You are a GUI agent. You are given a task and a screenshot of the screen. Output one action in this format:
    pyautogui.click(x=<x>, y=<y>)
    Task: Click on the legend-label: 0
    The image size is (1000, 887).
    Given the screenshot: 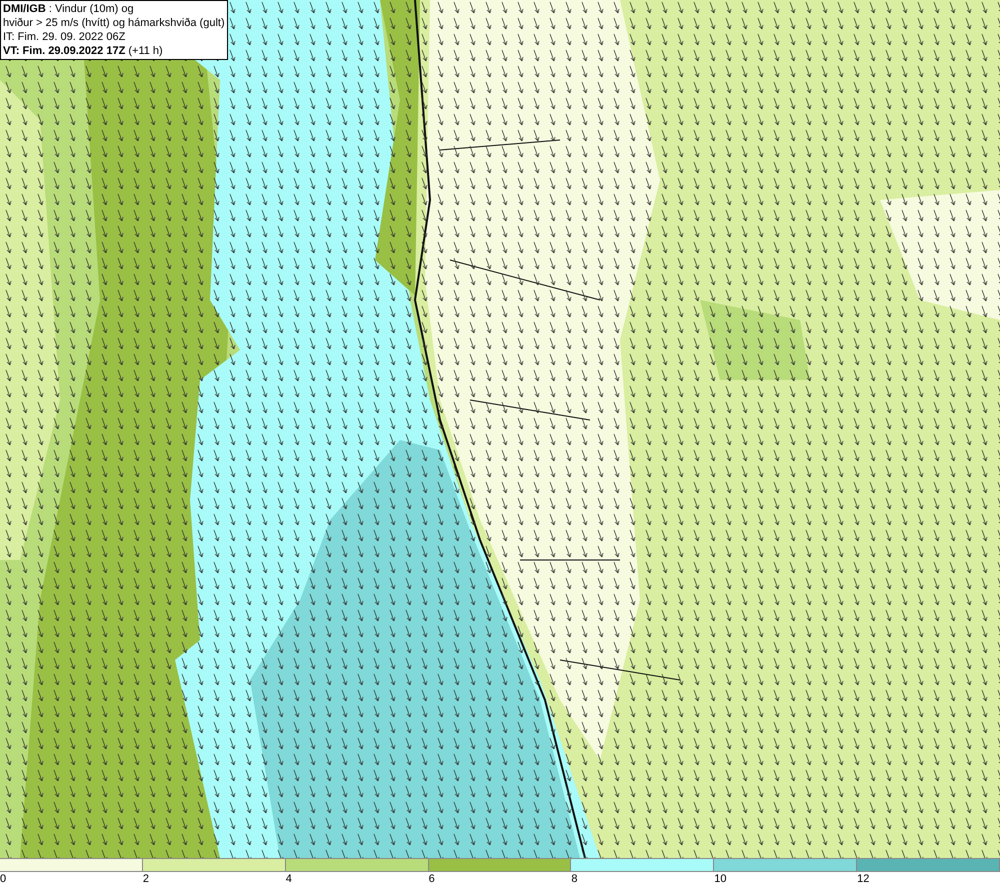 What is the action you would take?
    pyautogui.click(x=3, y=879)
    